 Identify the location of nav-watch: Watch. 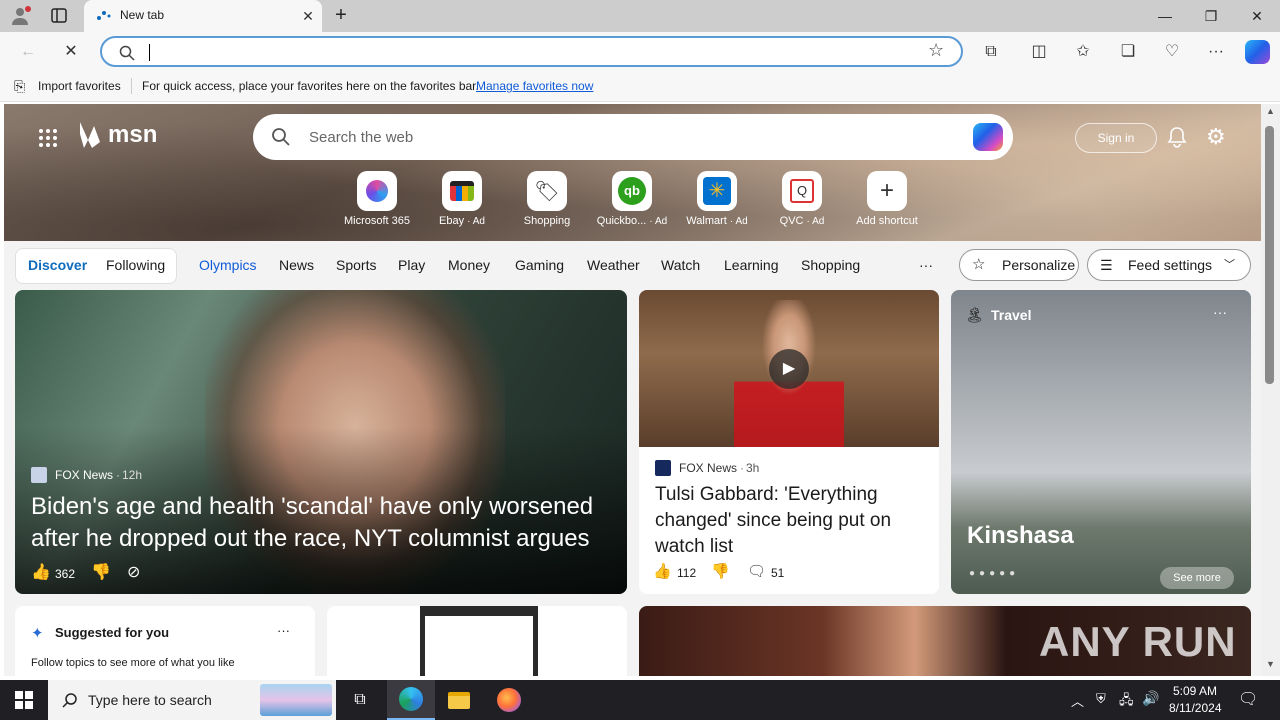
(680, 265).